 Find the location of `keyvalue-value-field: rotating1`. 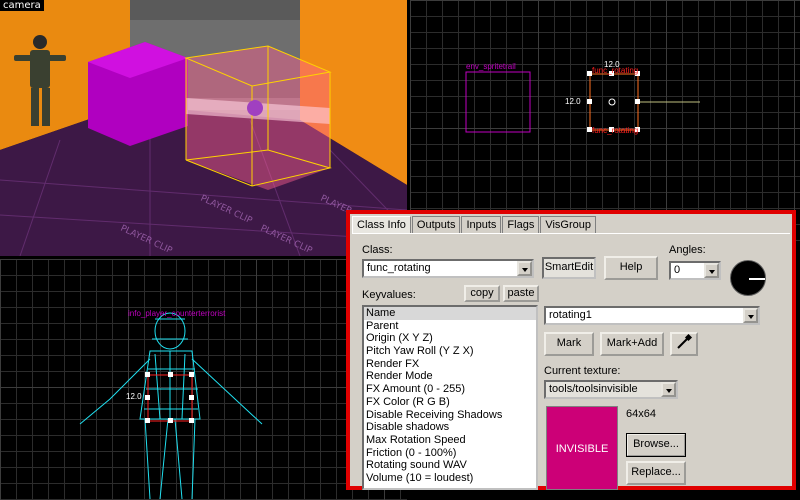

keyvalue-value-field: rotating1 is located at coordinates (652, 315).